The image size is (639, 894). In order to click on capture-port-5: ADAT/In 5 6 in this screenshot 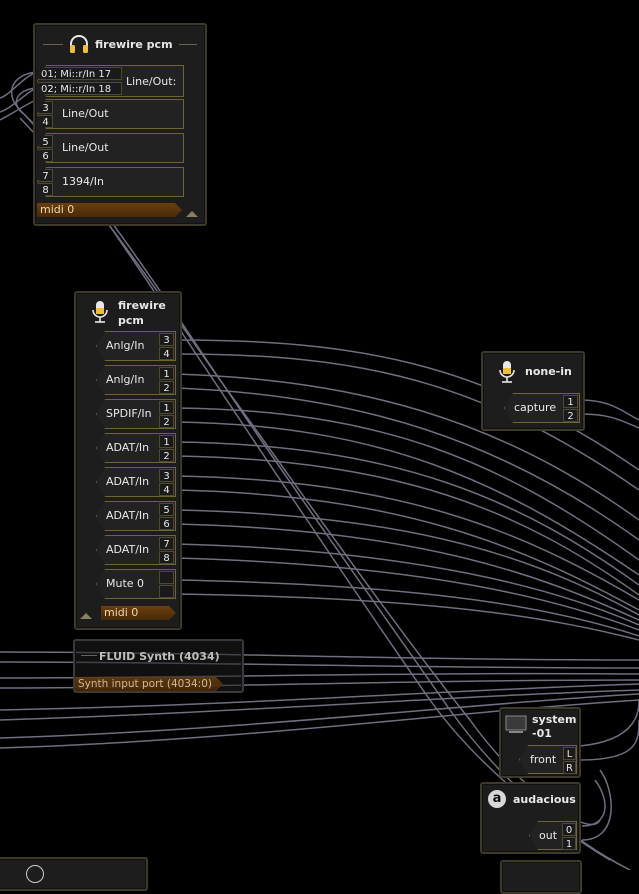, I will do `click(136, 516)`.